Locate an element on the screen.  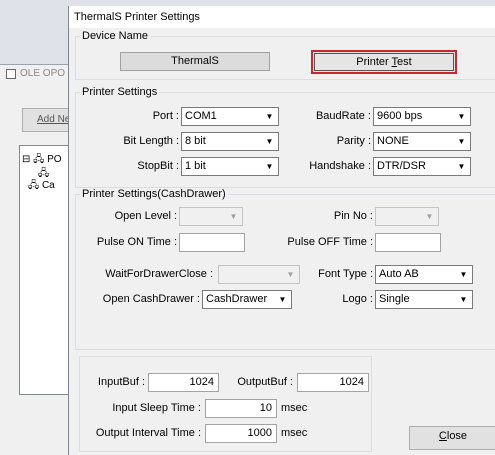
pin-no-select: ▼ is located at coordinates (407, 216).